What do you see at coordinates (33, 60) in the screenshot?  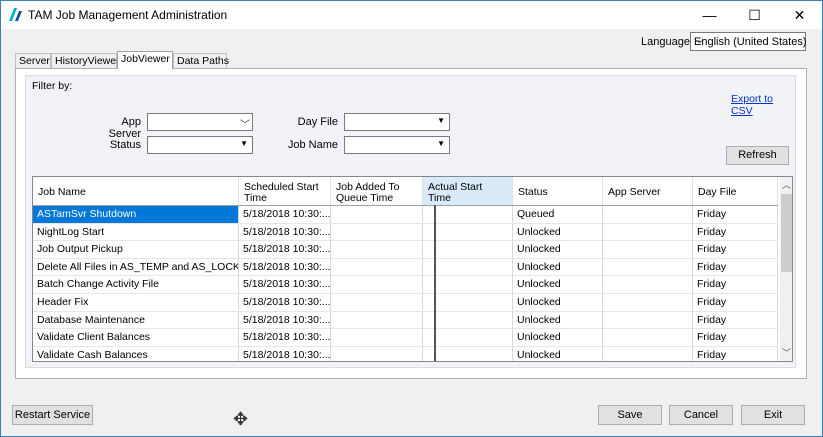 I see `tab-server: Server` at bounding box center [33, 60].